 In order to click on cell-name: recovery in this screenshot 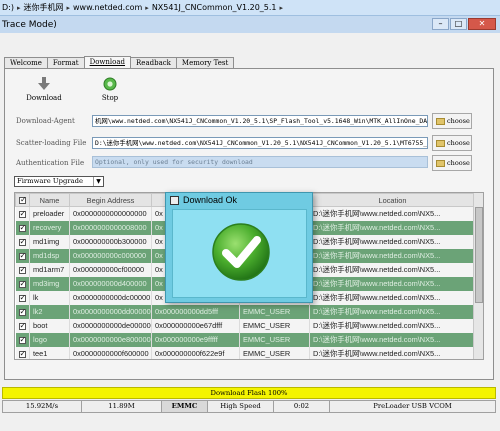, I will do `click(49, 227)`.